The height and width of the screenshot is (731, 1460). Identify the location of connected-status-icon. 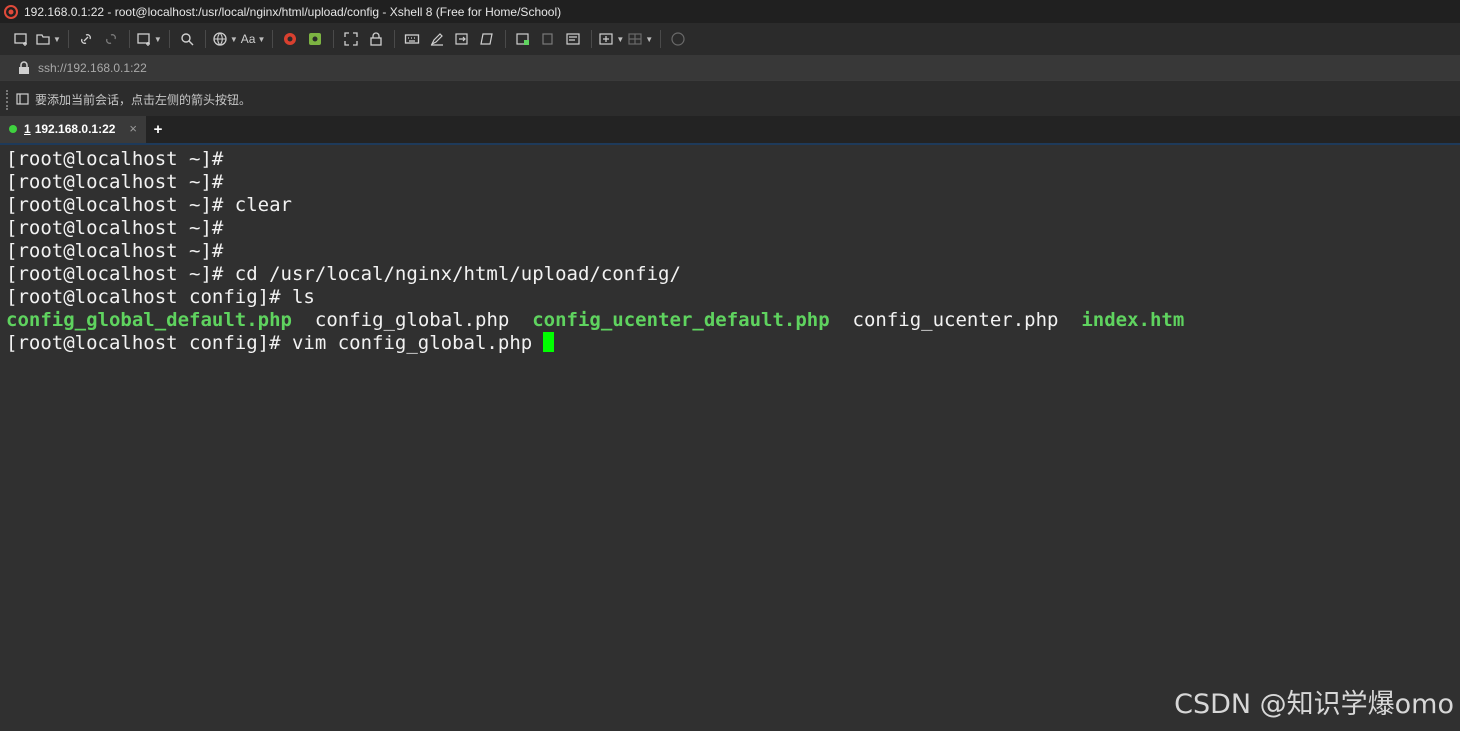
(13, 128).